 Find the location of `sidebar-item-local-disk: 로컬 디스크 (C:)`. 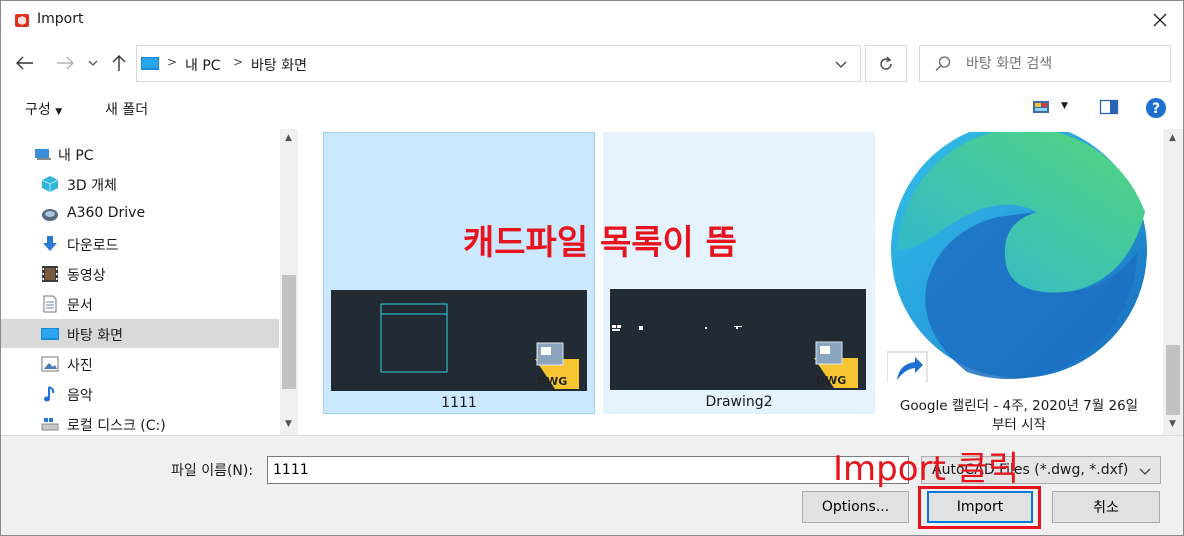

sidebar-item-local-disk: 로컬 디스크 (C:) is located at coordinates (140, 423).